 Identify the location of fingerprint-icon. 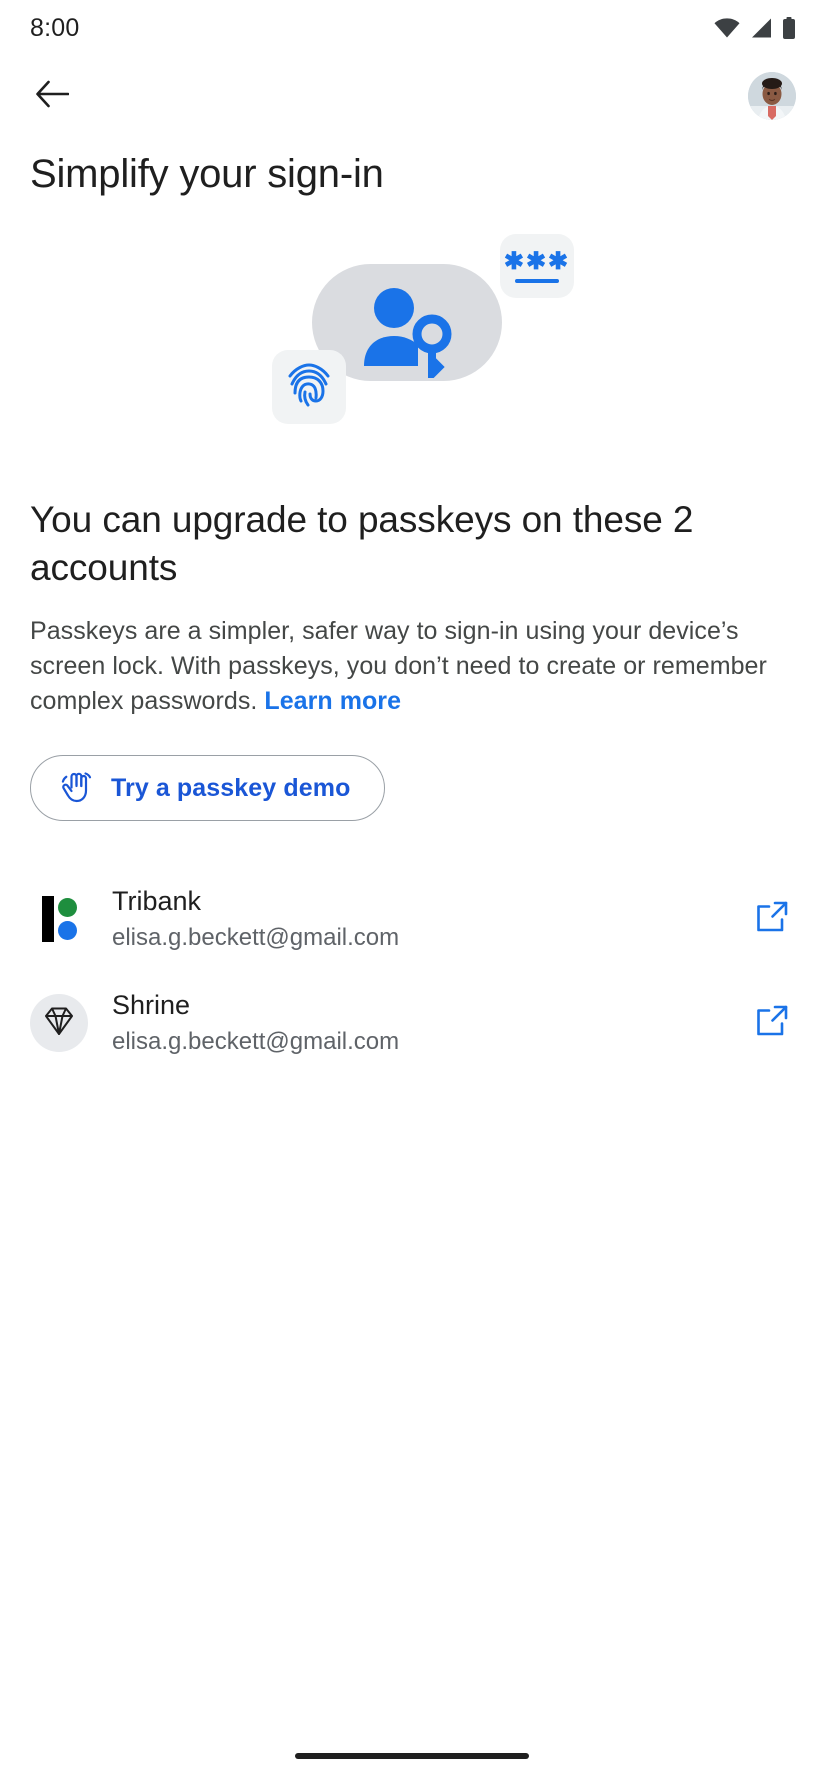
(309, 387).